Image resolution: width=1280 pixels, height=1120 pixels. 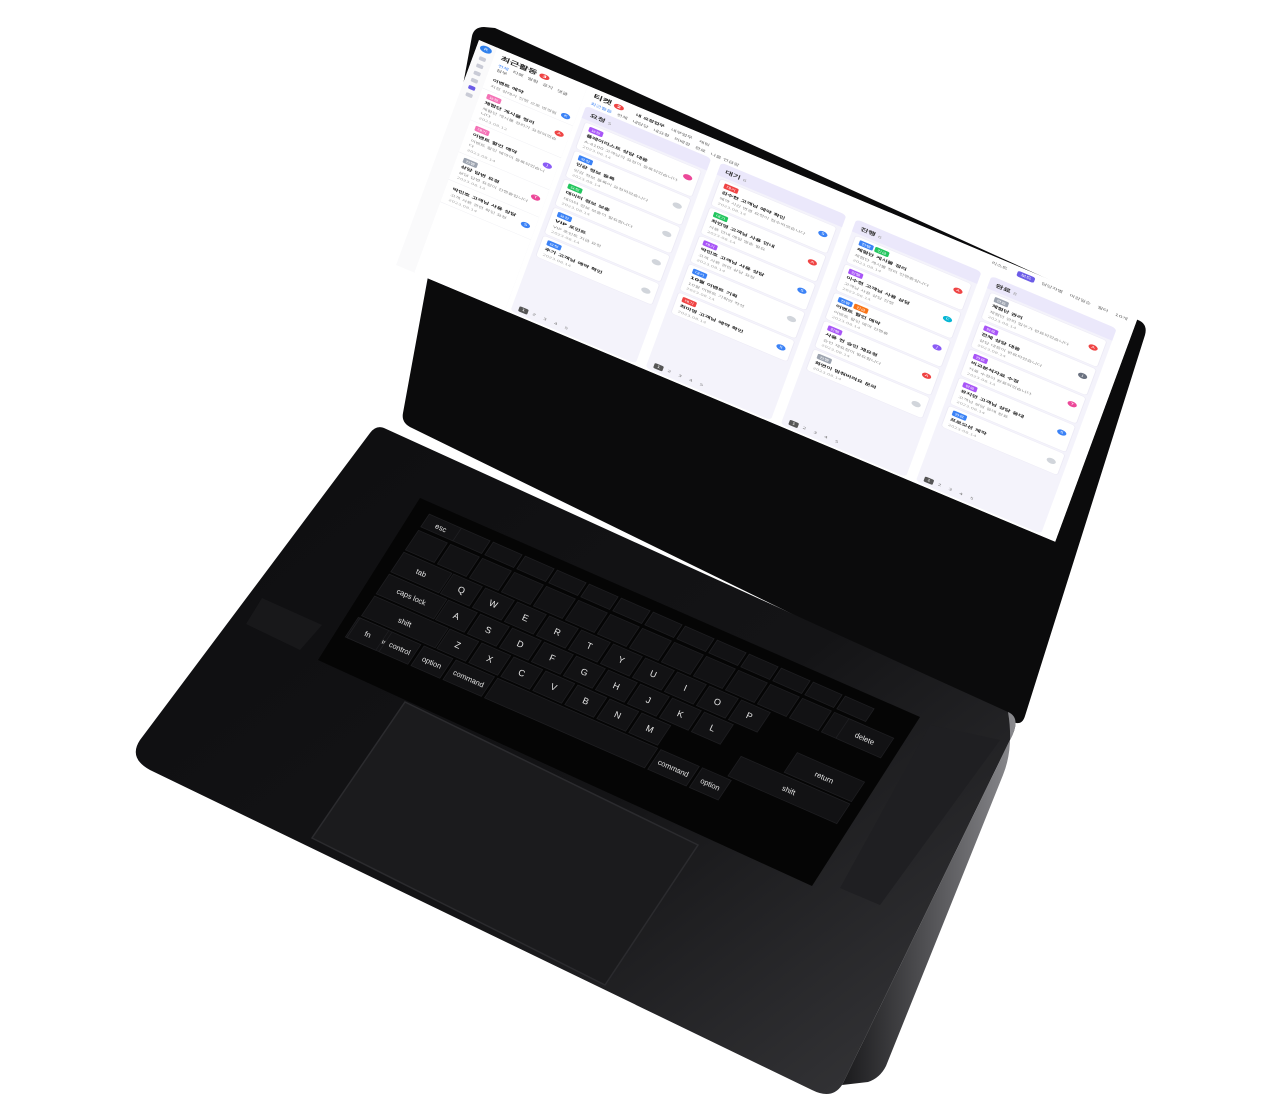 I want to click on home-icon, so click(x=482, y=59).